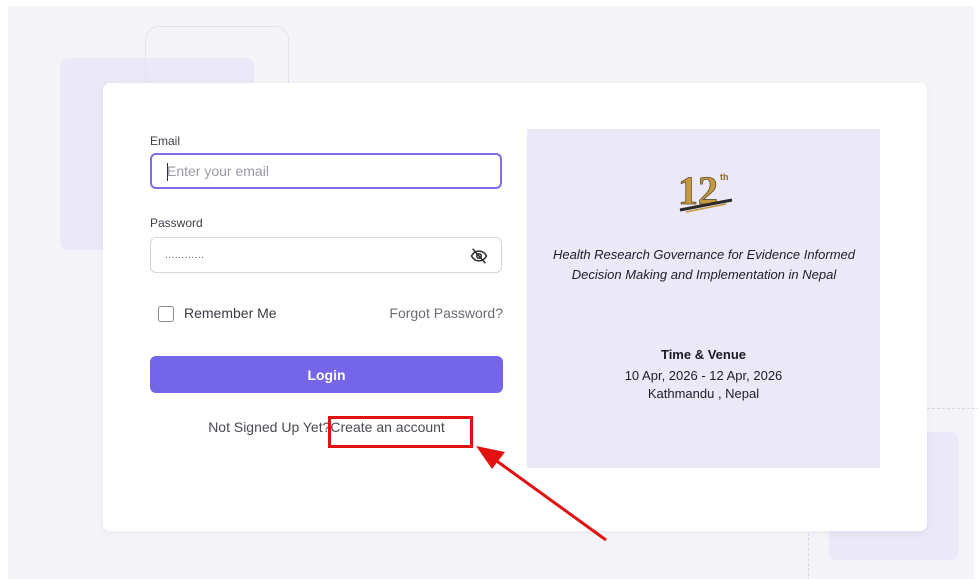 This screenshot has width=978, height=579. What do you see at coordinates (703, 354) in the screenshot?
I see `venue-title: Time & Venue` at bounding box center [703, 354].